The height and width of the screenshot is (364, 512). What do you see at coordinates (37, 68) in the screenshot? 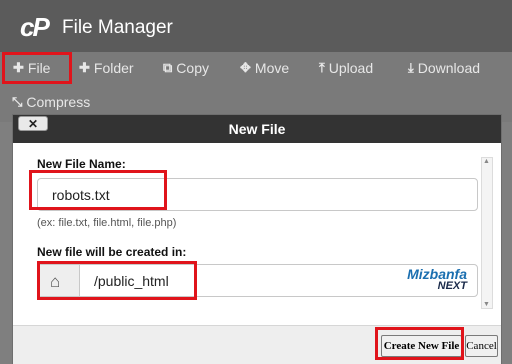
I see `file-button-highlight` at bounding box center [37, 68].